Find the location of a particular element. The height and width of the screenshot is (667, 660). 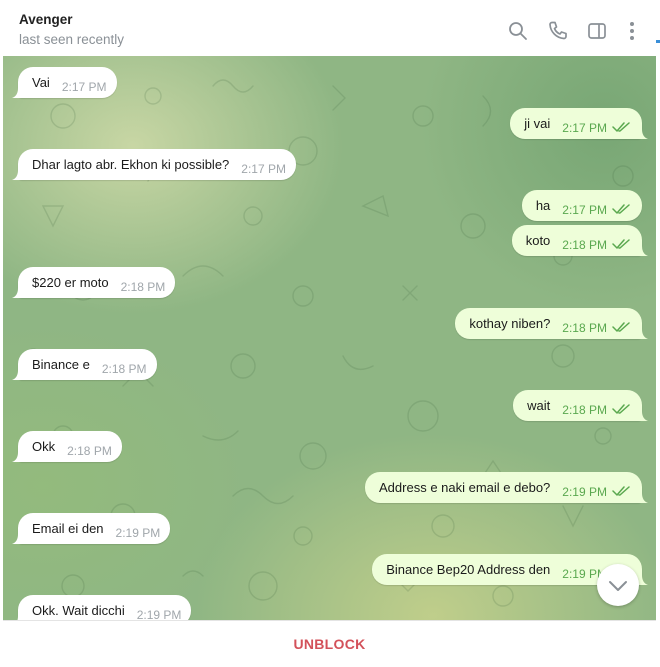

message-text: ha is located at coordinates (543, 205).